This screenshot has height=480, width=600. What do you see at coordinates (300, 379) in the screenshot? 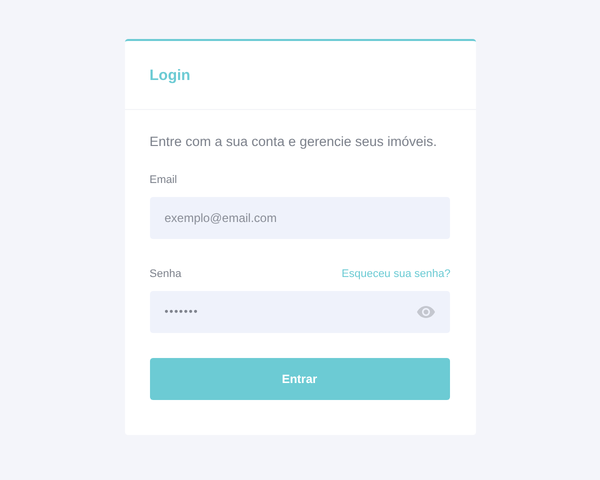
I see `login-button: Entrar` at bounding box center [300, 379].